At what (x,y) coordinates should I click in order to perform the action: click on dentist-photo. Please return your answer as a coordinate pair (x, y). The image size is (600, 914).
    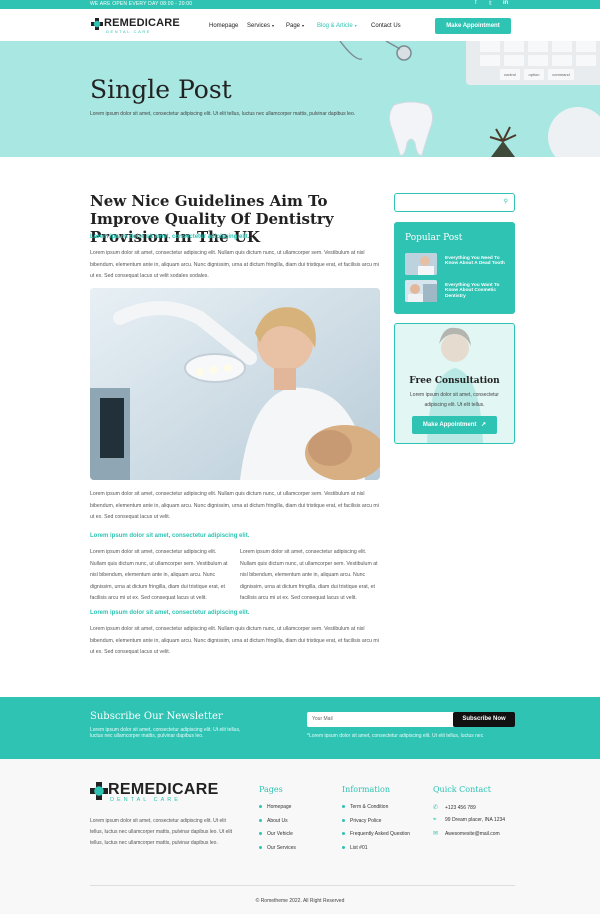
    Looking at the image, I should click on (235, 384).